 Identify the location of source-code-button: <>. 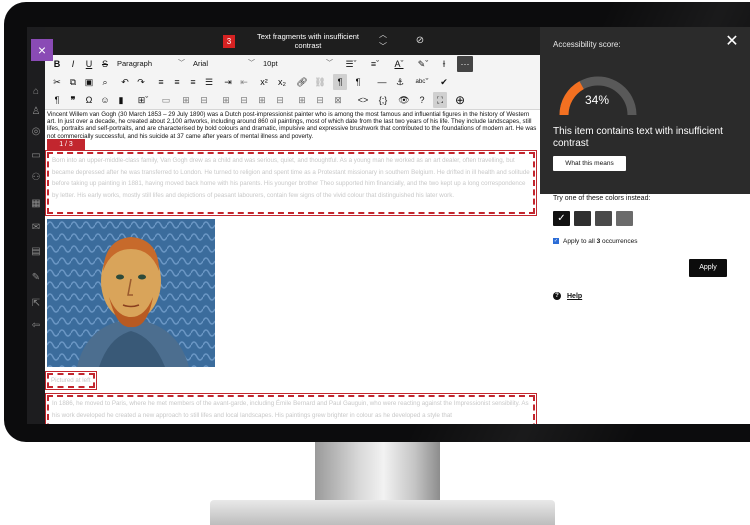
(363, 100).